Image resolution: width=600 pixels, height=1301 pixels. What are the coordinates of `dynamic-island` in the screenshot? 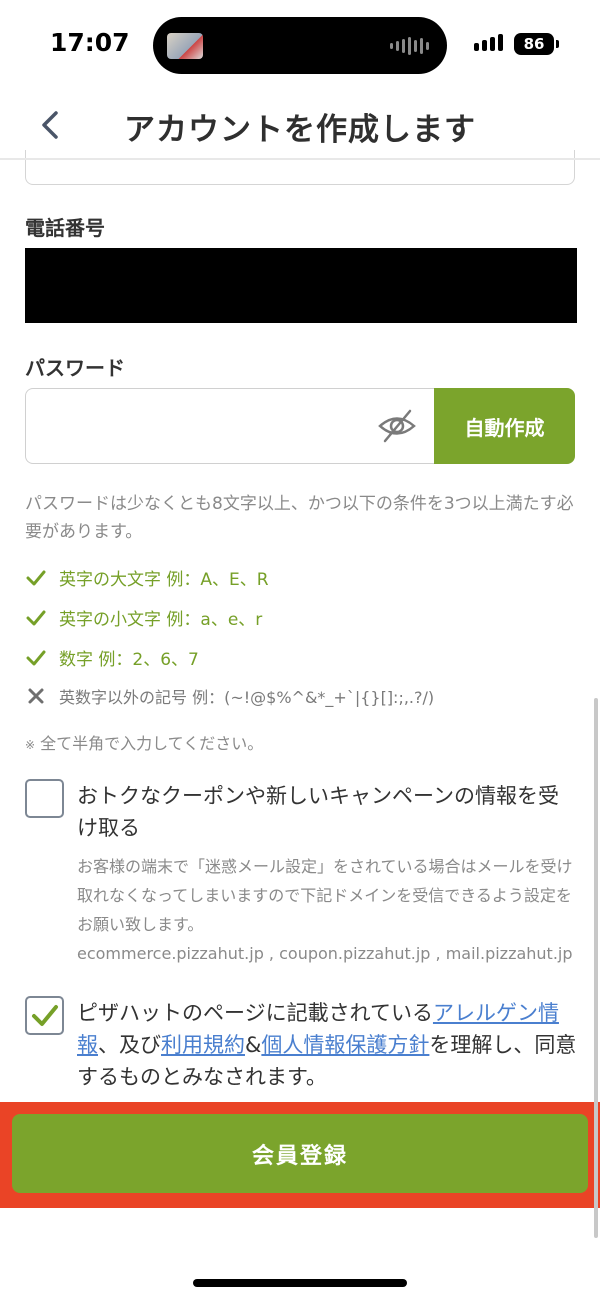 It's located at (300, 45).